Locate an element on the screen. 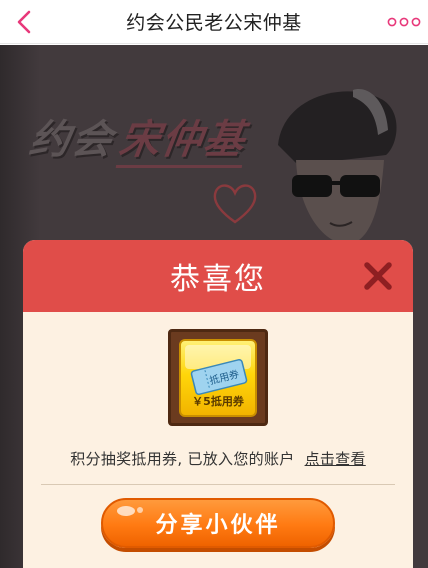  chevron-left-icon is located at coordinates (24, 22).